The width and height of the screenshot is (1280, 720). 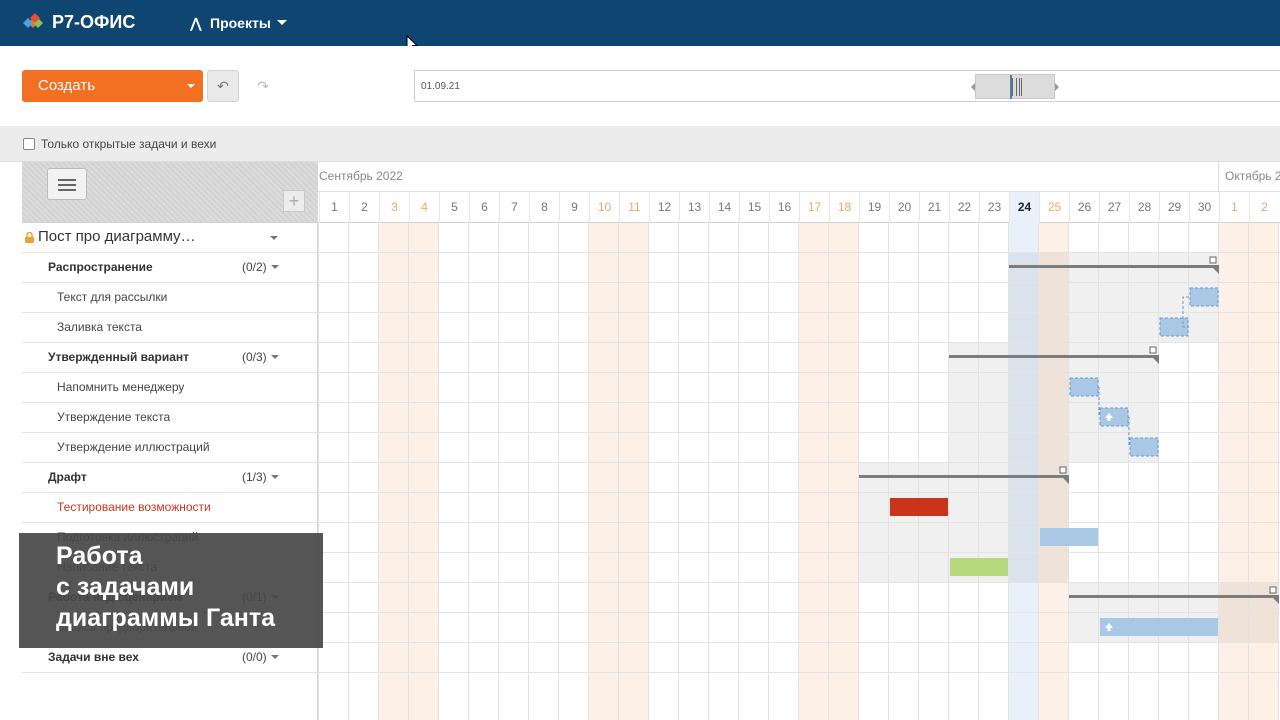 I want to click on grip-icon, so click(x=1017, y=87).